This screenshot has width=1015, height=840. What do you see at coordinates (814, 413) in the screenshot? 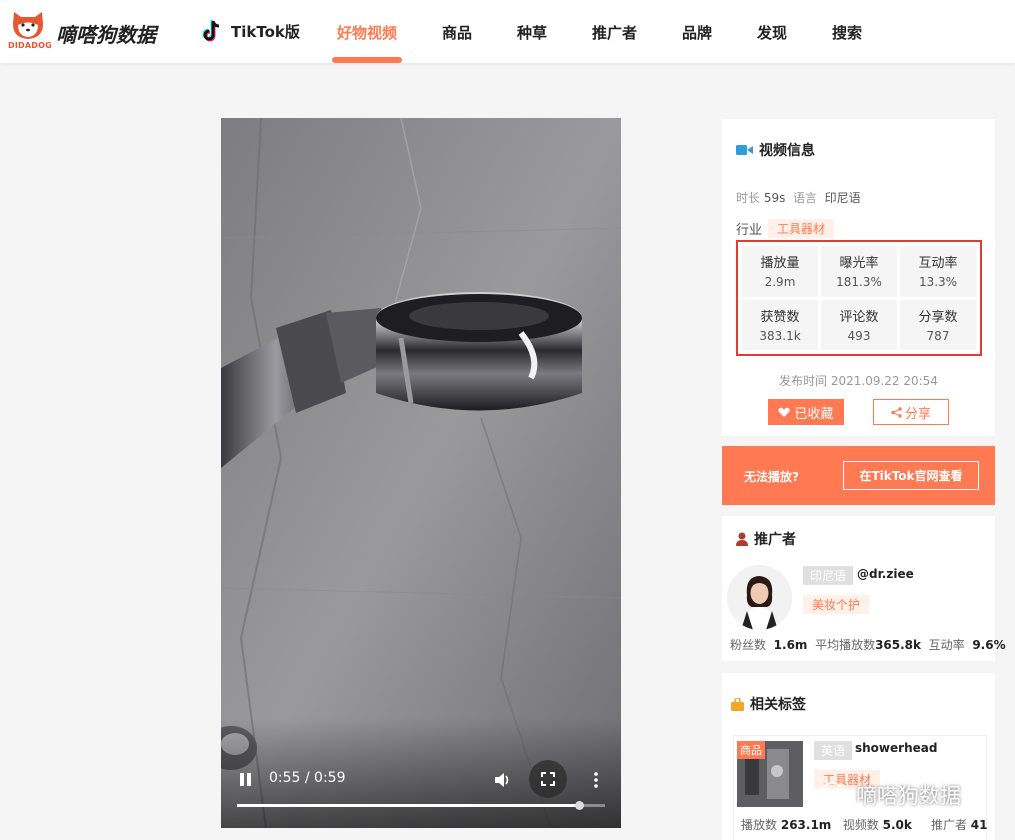
I see `favorite-label: 已收藏` at bounding box center [814, 413].